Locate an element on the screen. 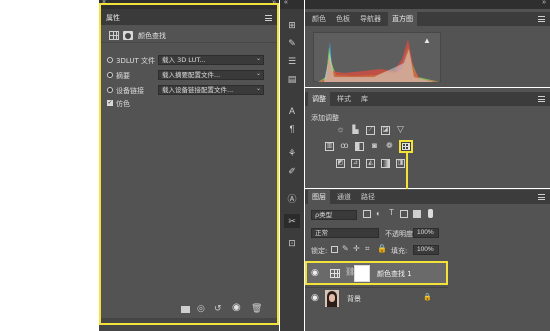 Image resolution: width=550 pixels, height=331 pixels. clip-to-layer-icon is located at coordinates (185, 309).